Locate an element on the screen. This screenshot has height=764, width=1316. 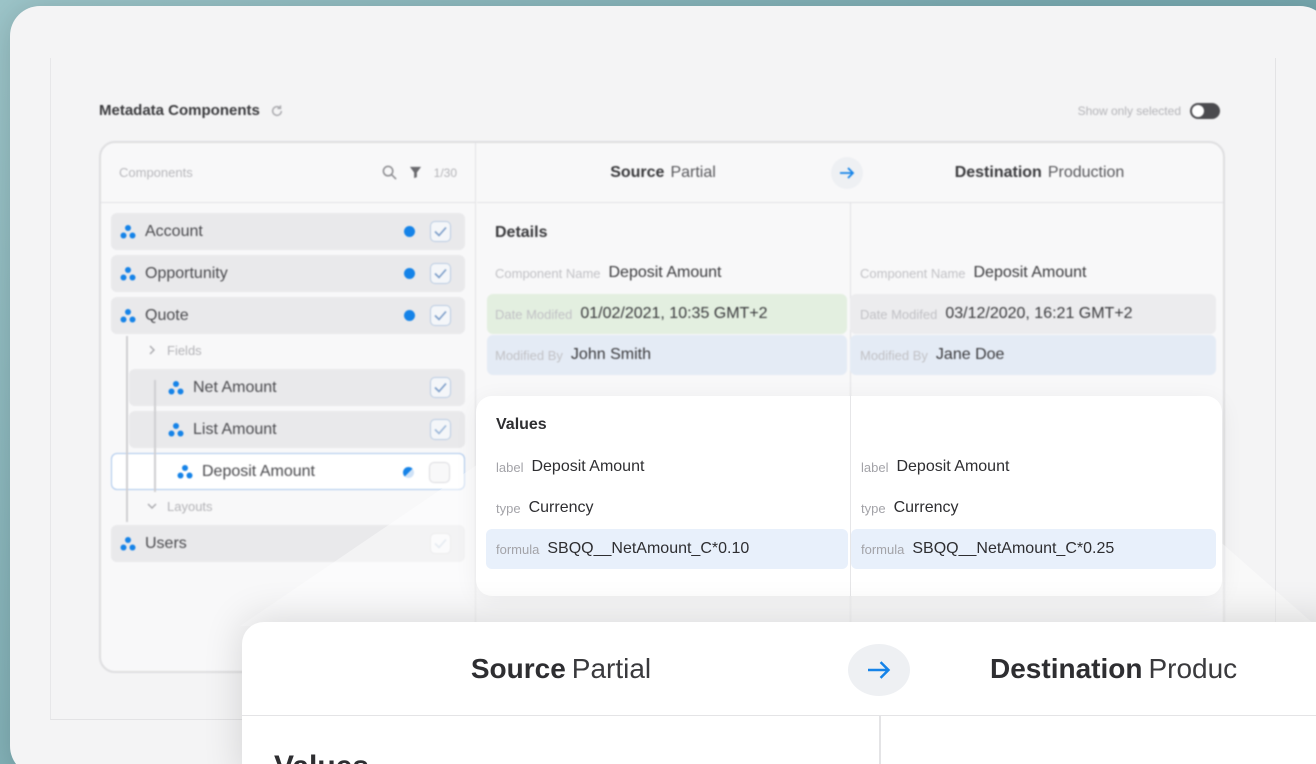
tree-item-label: Quote is located at coordinates (167, 315).